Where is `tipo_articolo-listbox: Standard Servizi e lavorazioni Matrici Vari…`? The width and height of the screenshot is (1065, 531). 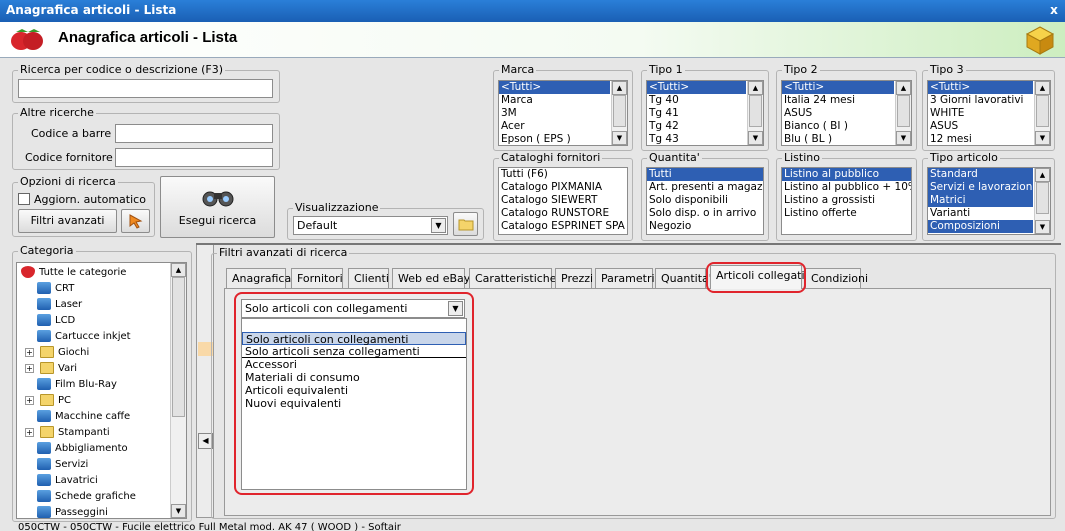 tipo_articolo-listbox: Standard Servizi e lavorazioni Matrici Vari… is located at coordinates (989, 201).